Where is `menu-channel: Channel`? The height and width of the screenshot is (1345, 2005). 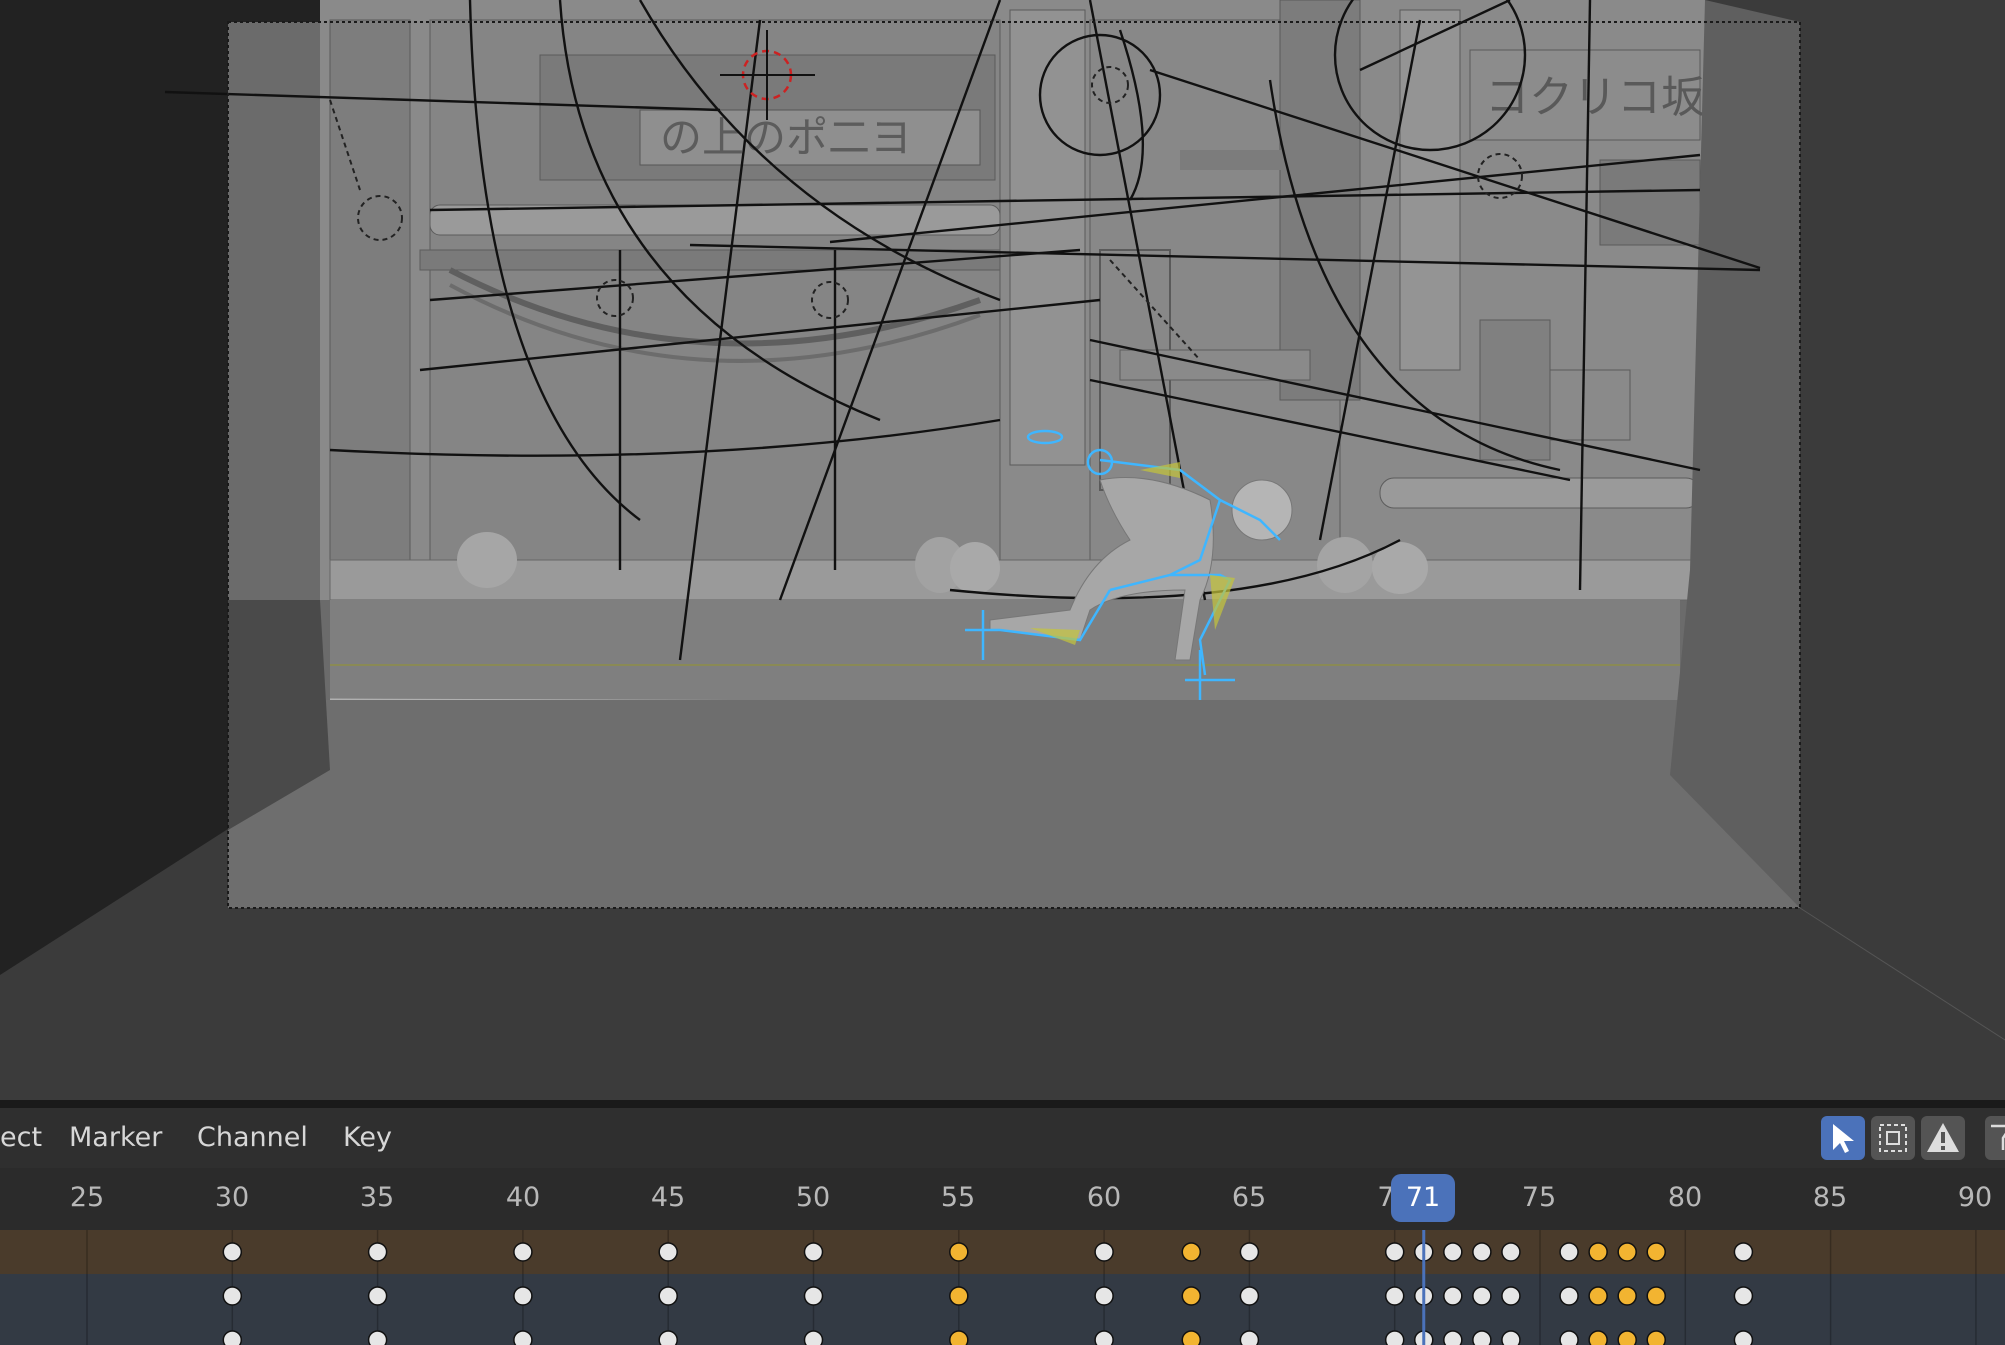
menu-channel: Channel is located at coordinates (252, 1138).